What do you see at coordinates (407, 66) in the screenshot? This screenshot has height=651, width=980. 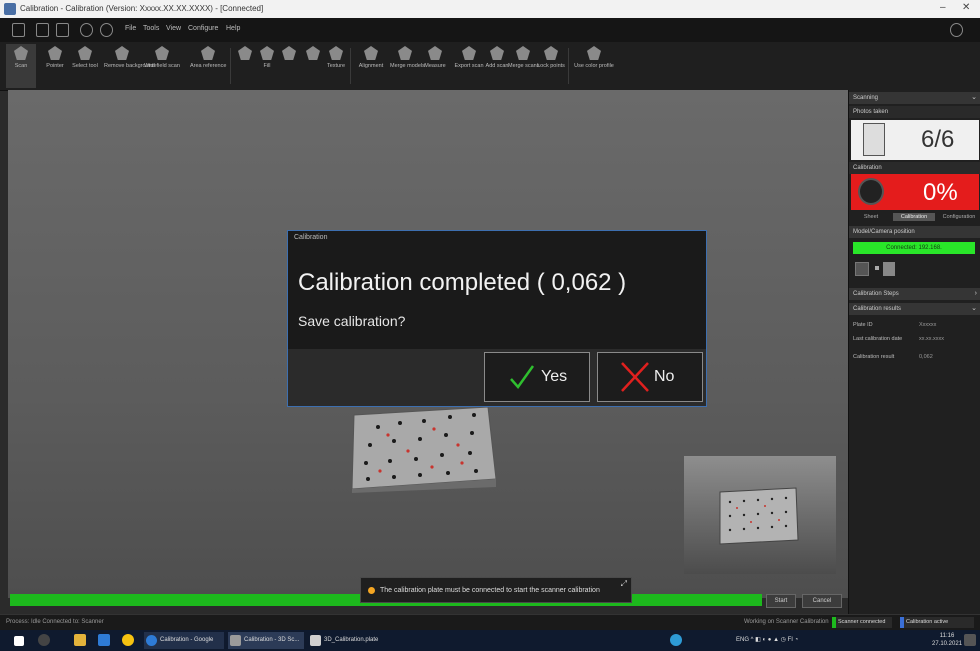 I see `ribbon-merge-models-button: Merge models` at bounding box center [407, 66].